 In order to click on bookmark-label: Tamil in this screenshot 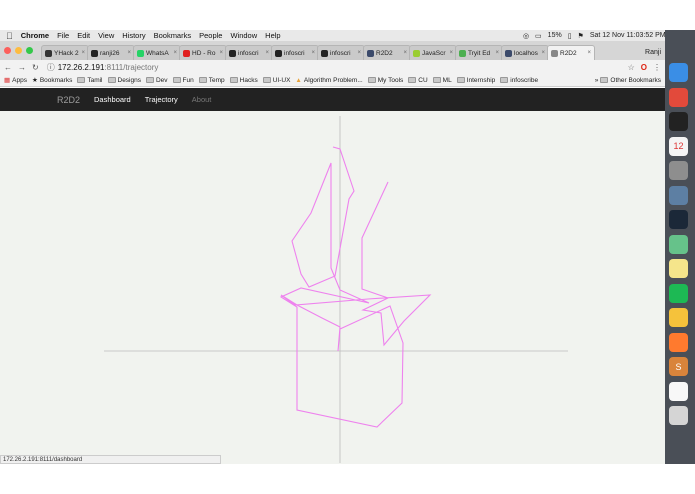, I will do `click(95, 80)`.